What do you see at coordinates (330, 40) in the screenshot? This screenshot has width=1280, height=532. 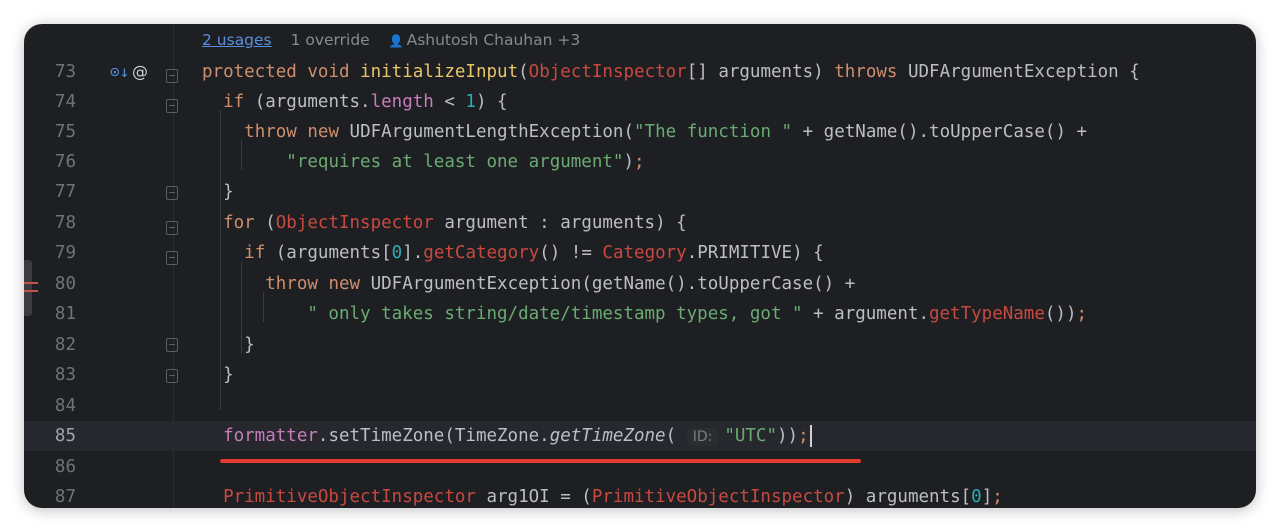 I see `override-hint: 1 override` at bounding box center [330, 40].